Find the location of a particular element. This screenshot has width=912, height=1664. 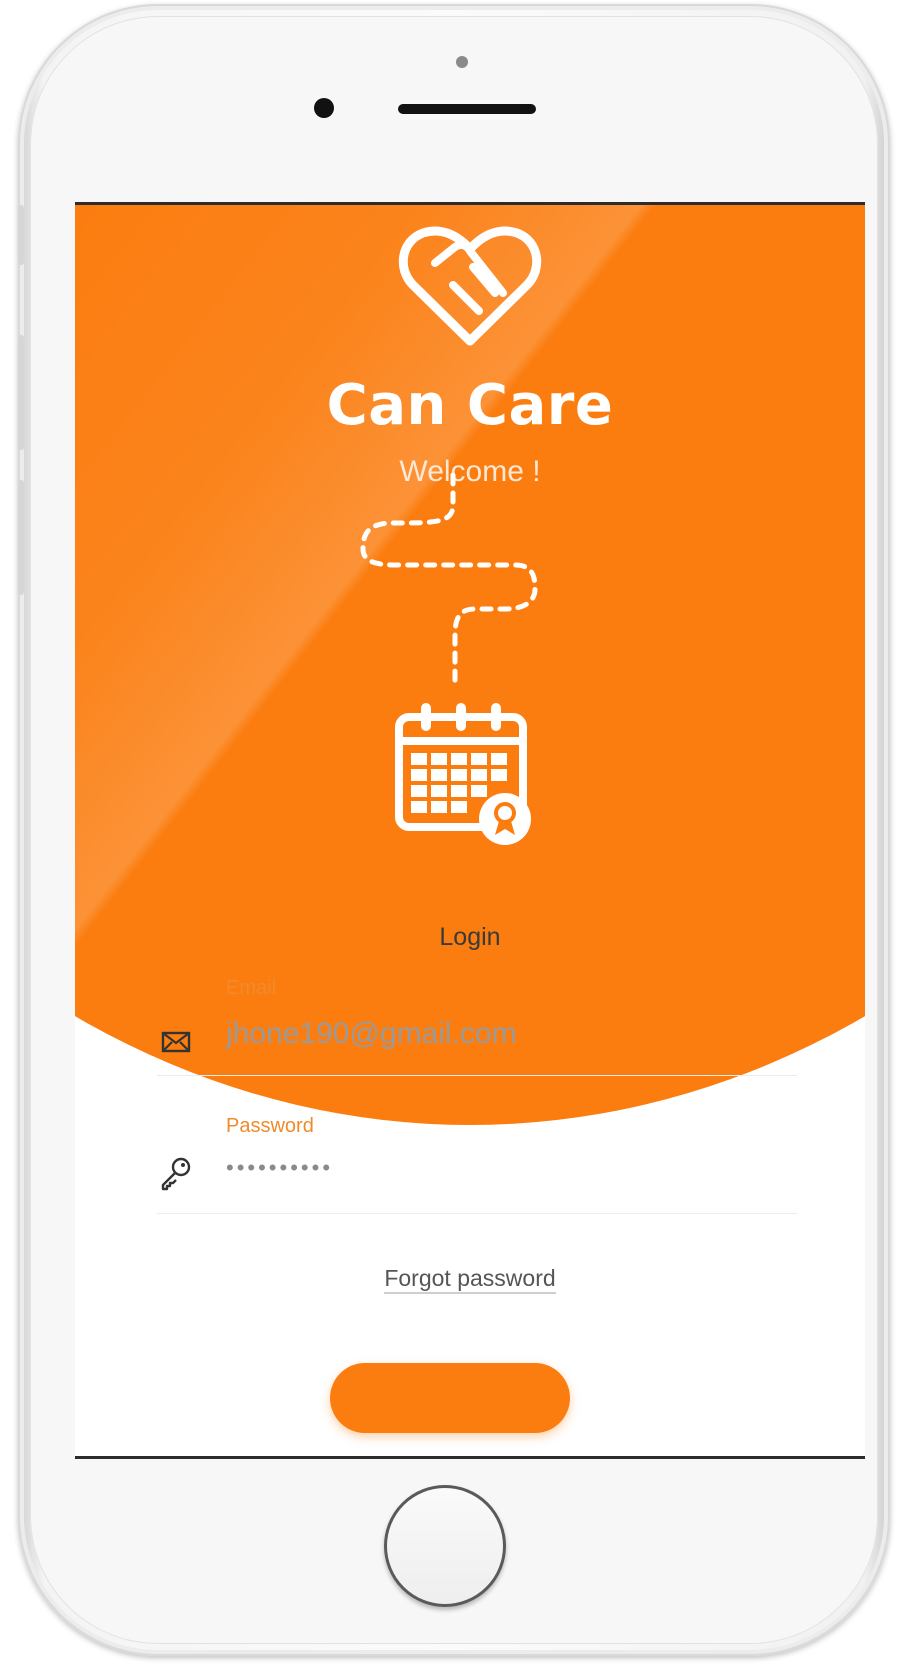

email-label: Email is located at coordinates (251, 988).